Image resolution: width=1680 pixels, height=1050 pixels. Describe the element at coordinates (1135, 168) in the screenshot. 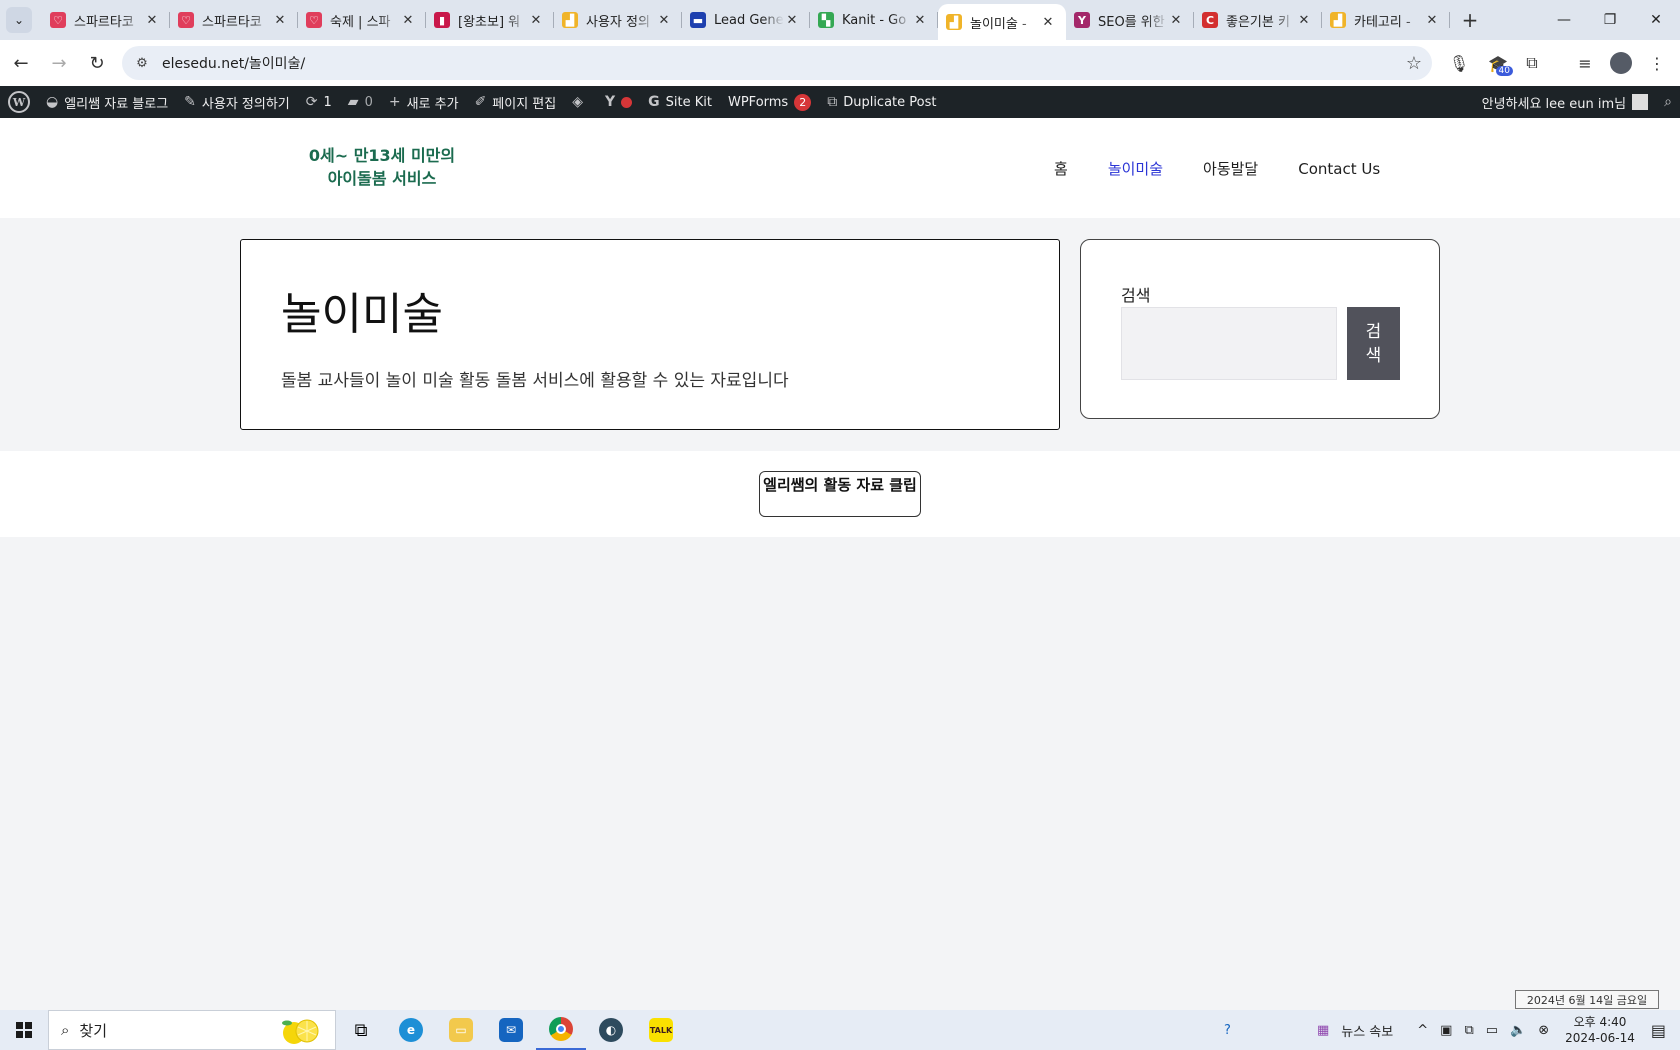

I see `nav-play-art: 놀이미술` at that location.